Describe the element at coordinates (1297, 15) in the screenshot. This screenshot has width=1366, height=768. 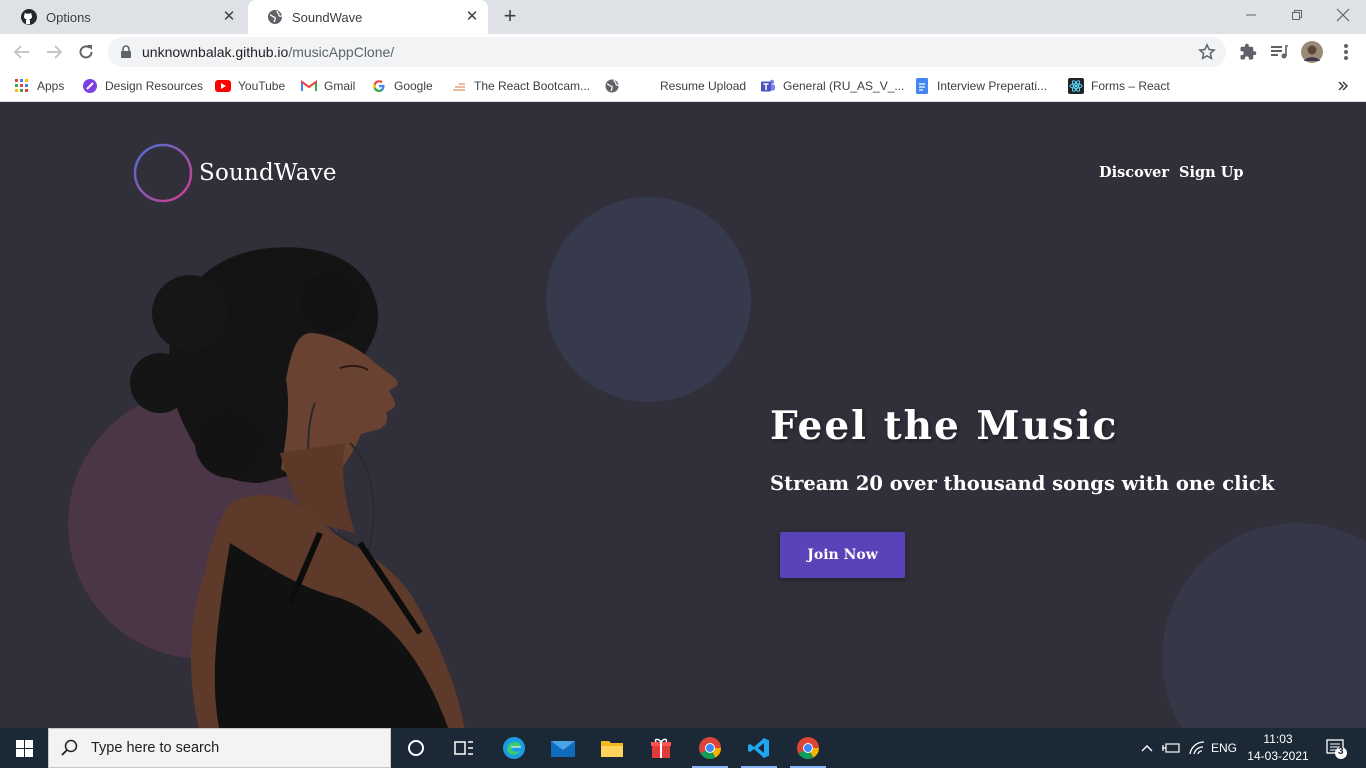
I see `restore-icon` at that location.